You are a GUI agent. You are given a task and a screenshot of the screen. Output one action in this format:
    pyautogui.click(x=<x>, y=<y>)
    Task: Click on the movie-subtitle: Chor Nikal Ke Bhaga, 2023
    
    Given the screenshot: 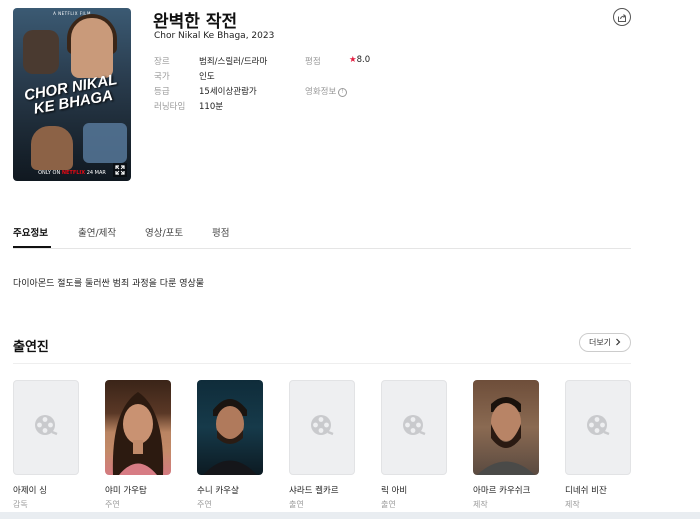 What is the action you would take?
    pyautogui.click(x=214, y=36)
    